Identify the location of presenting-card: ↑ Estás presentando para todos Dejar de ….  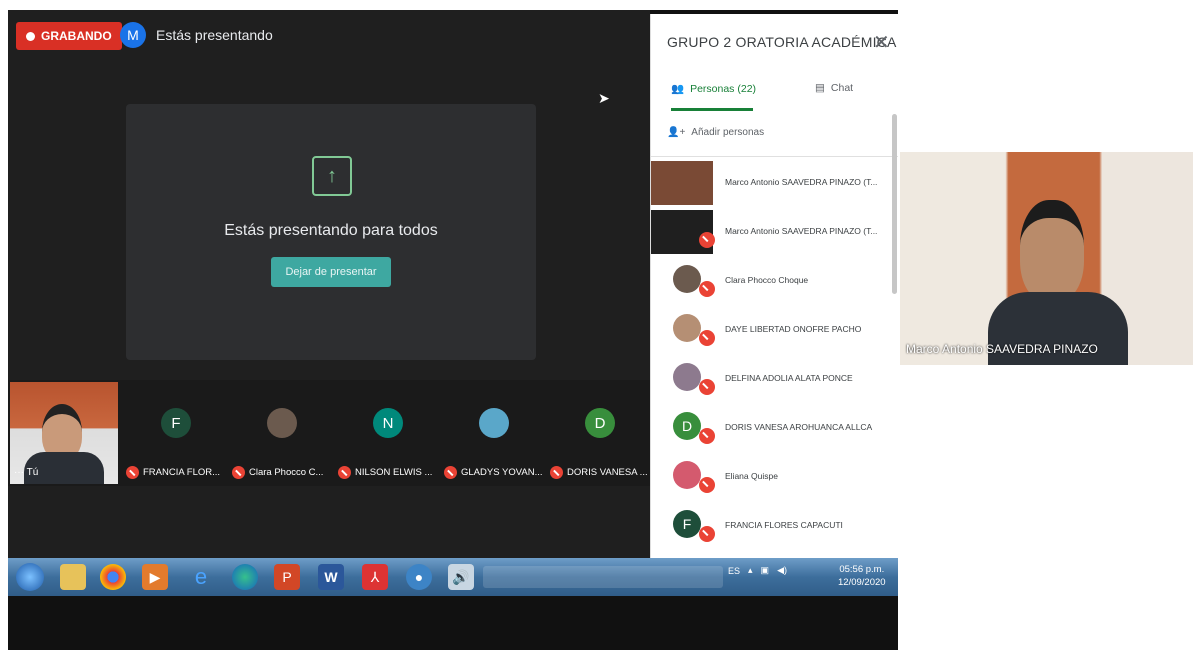
(331, 232).